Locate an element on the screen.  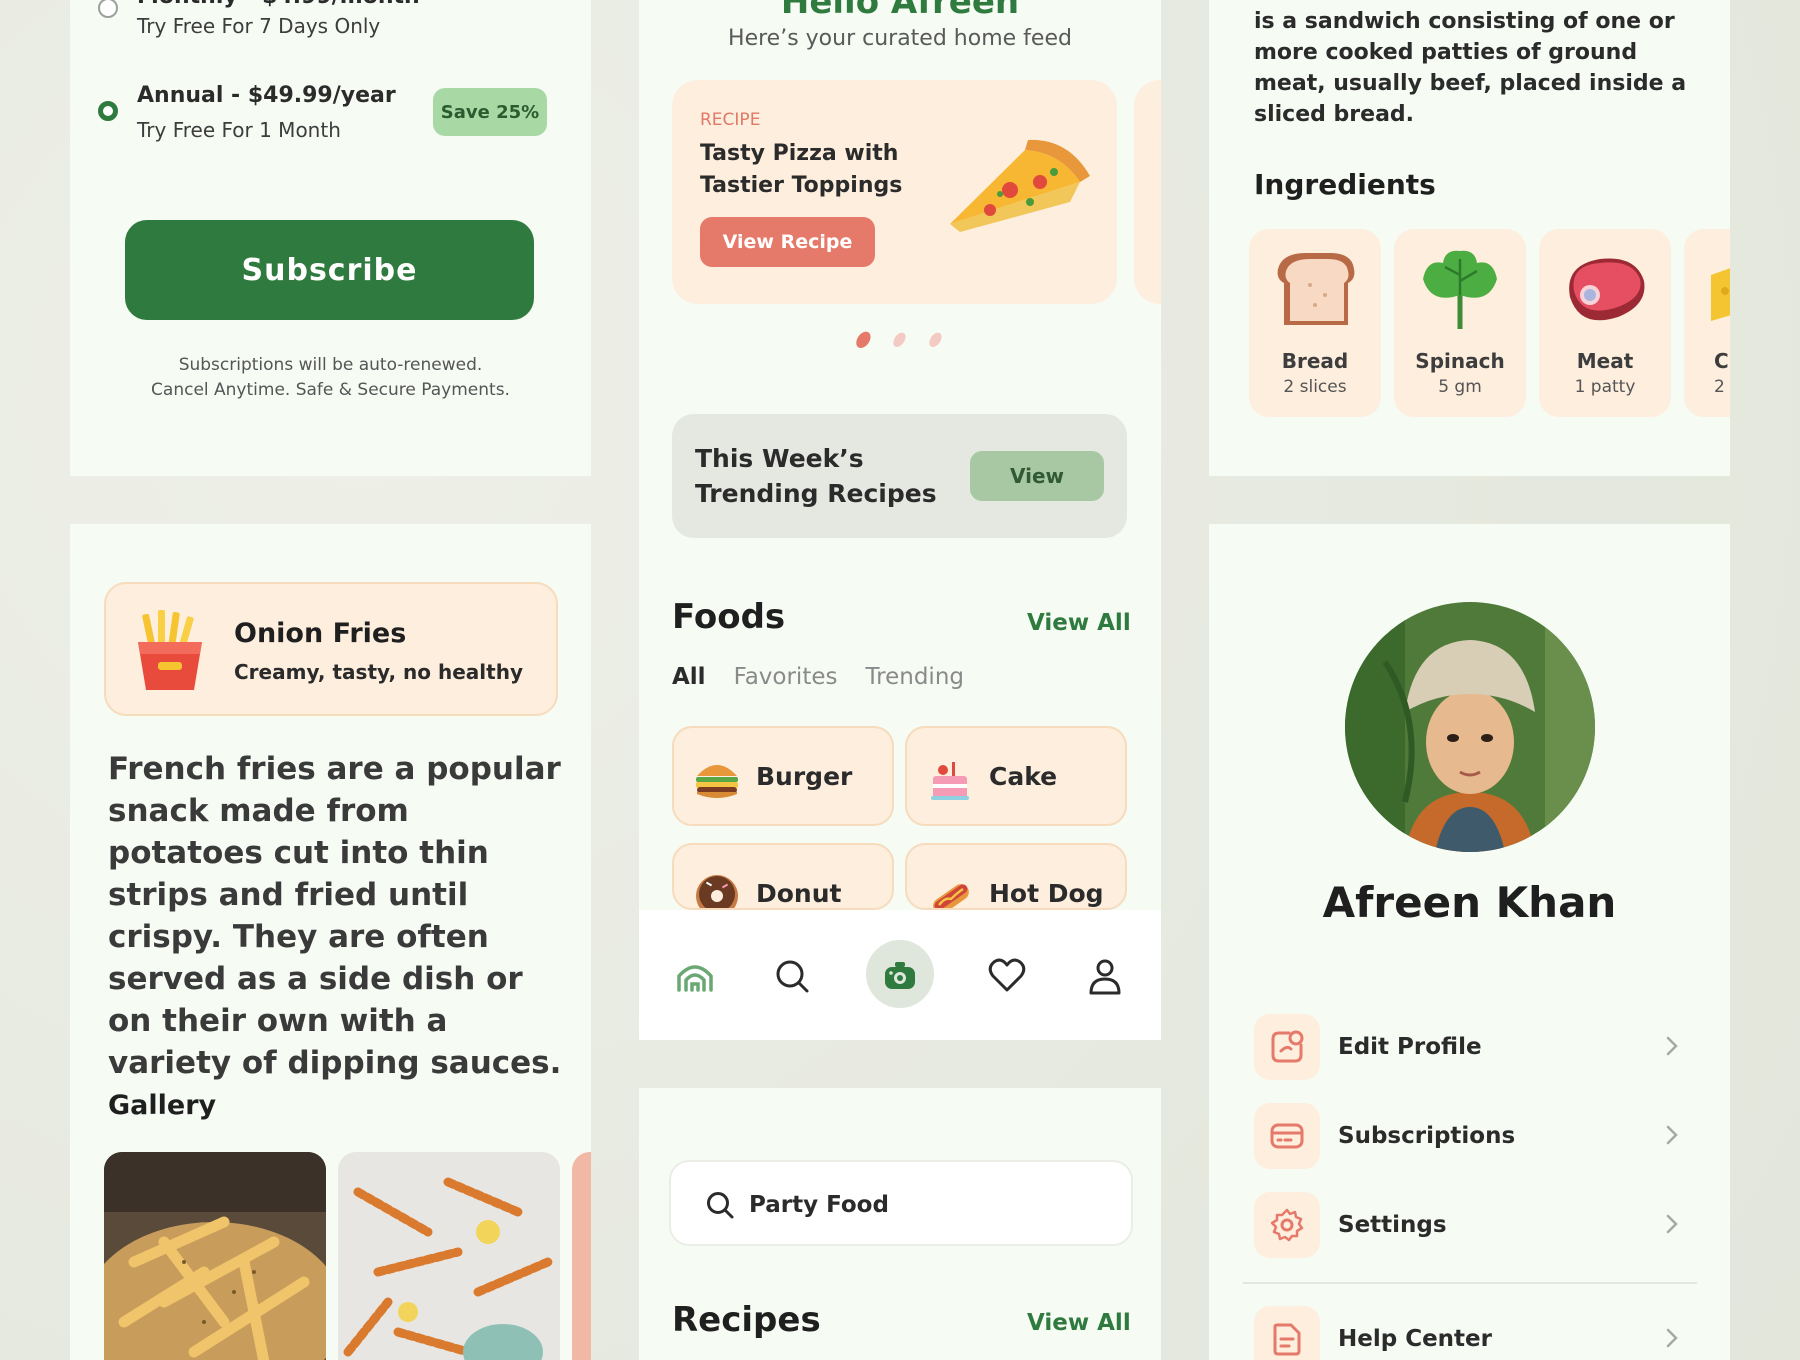
menu-help-center: Help Center is located at coordinates (1469, 1332).